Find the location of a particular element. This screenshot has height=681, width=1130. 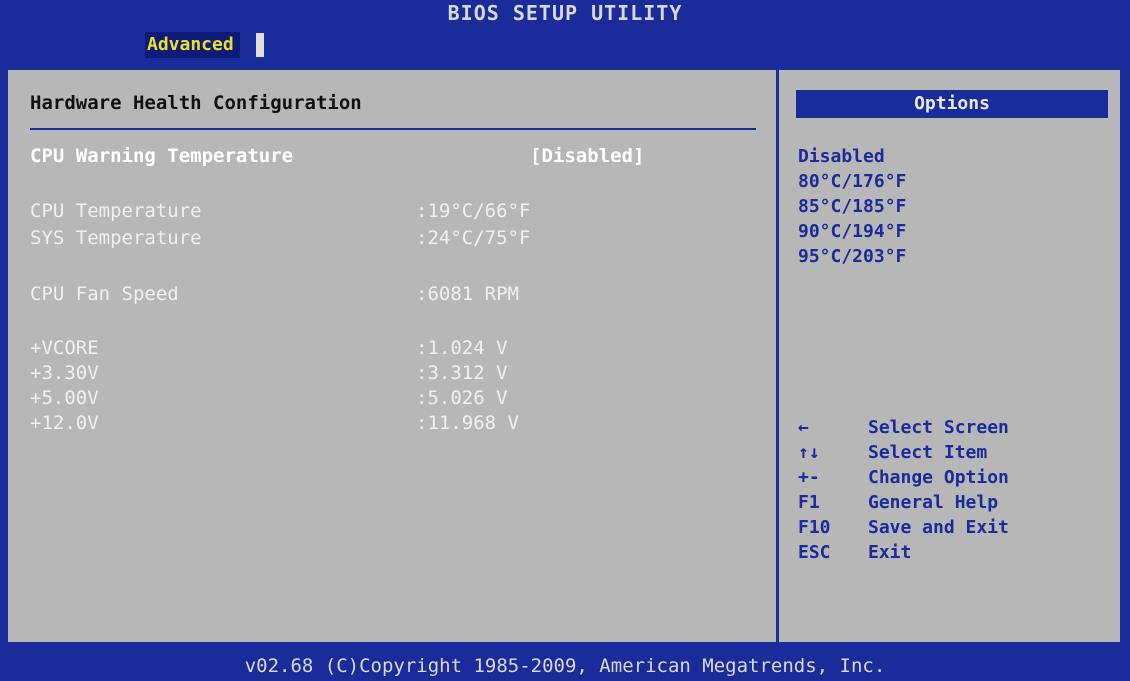

cursor-block is located at coordinates (260, 45).